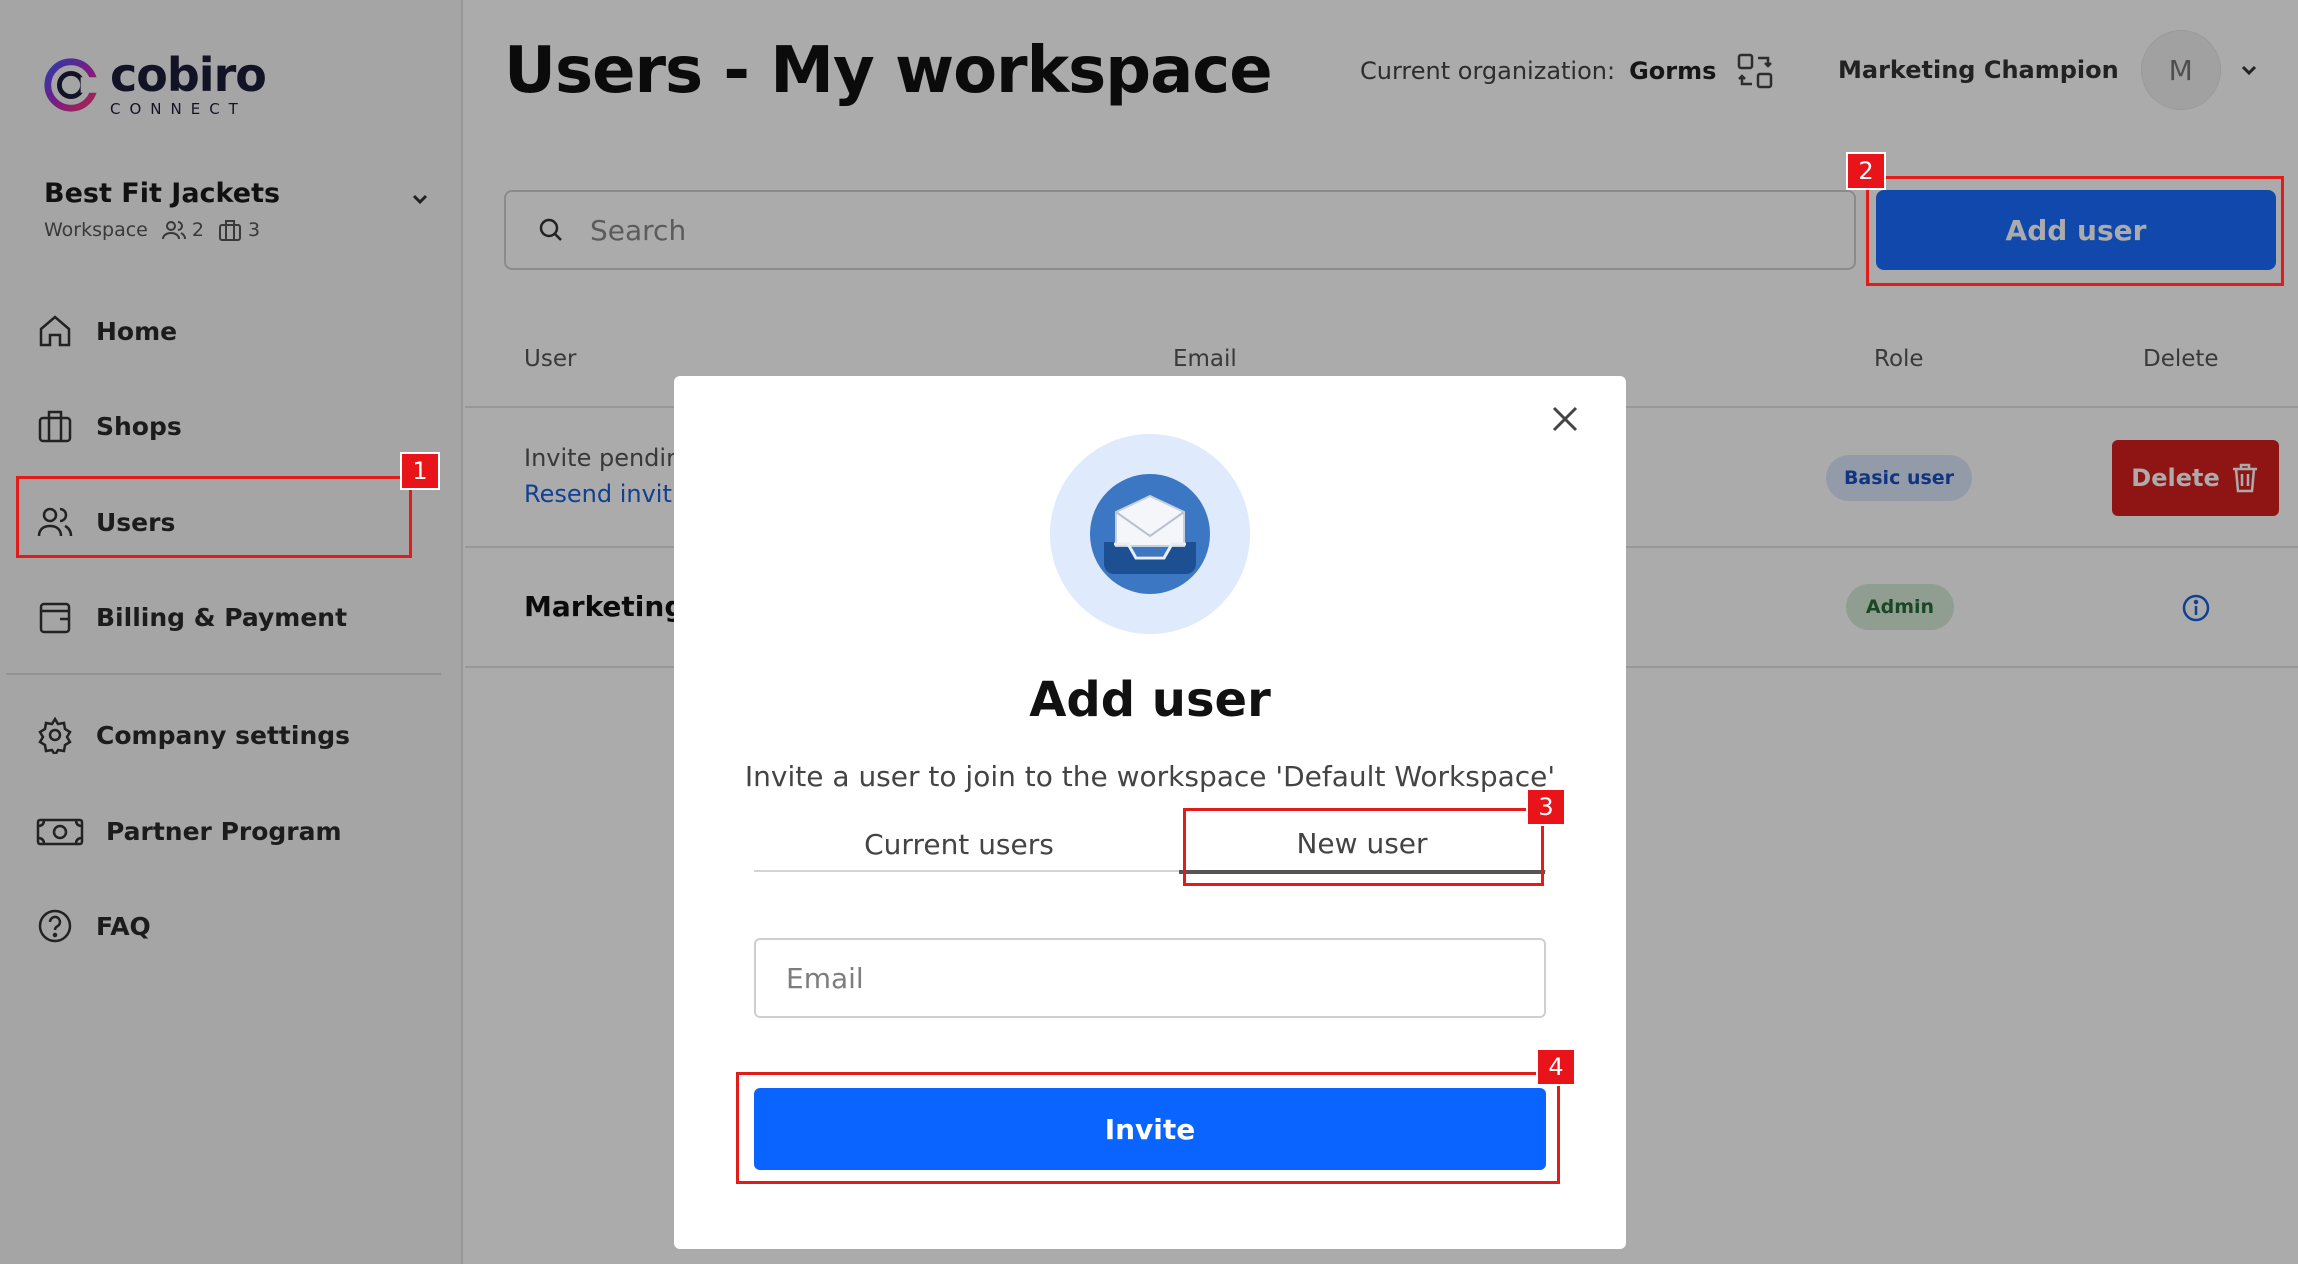  Describe the element at coordinates (959, 844) in the screenshot. I see `tab-current-users: Current users` at that location.